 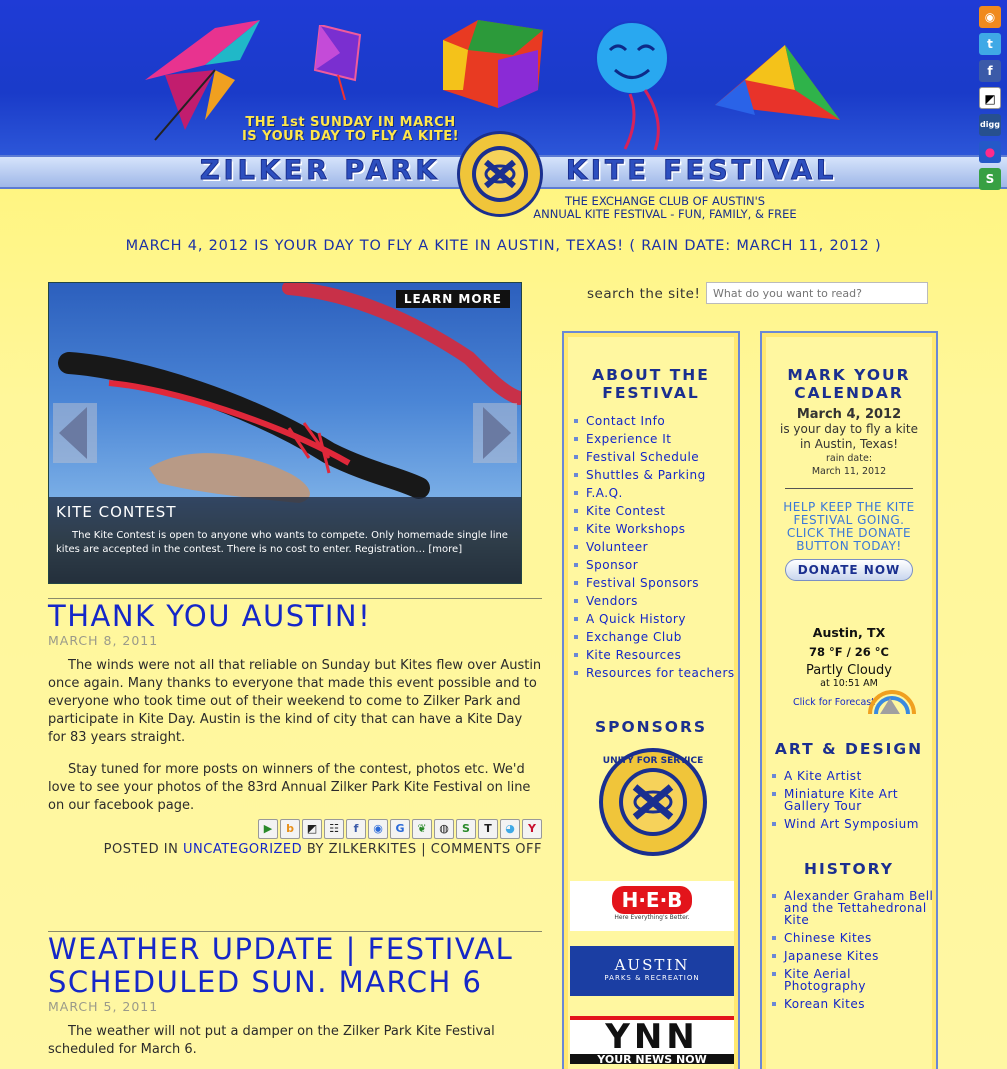 What do you see at coordinates (652, 965) in the screenshot?
I see `austin-logo-text: AUSTIN` at bounding box center [652, 965].